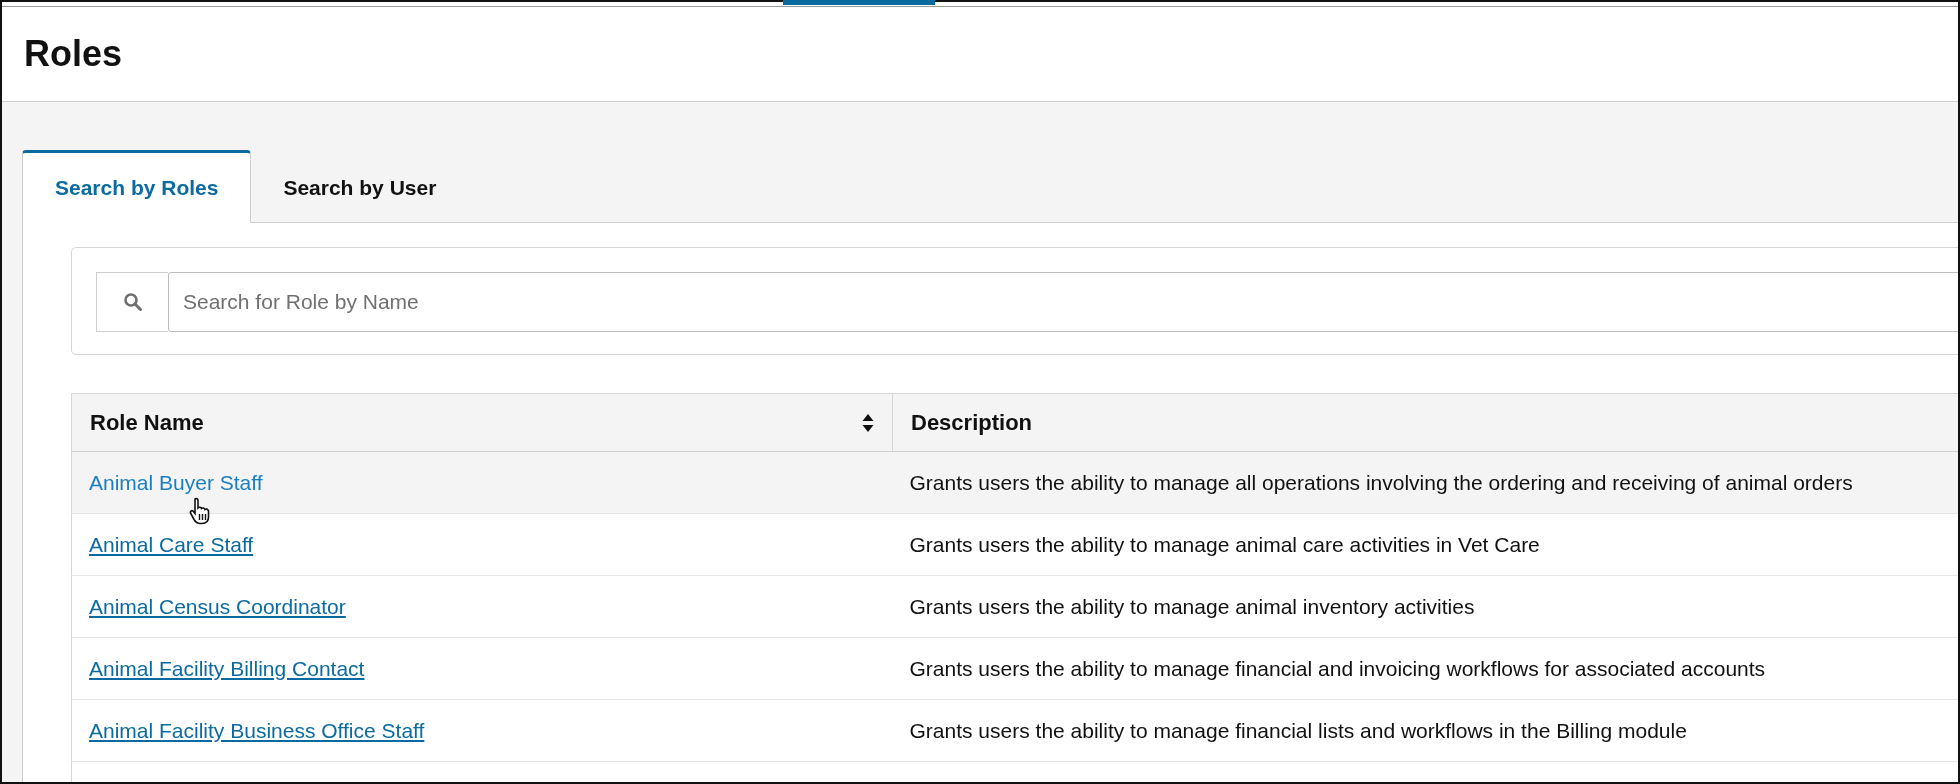 This screenshot has height=784, width=1960. Describe the element at coordinates (227, 668) in the screenshot. I see `role-link: Animal Facility Billing Contact` at that location.